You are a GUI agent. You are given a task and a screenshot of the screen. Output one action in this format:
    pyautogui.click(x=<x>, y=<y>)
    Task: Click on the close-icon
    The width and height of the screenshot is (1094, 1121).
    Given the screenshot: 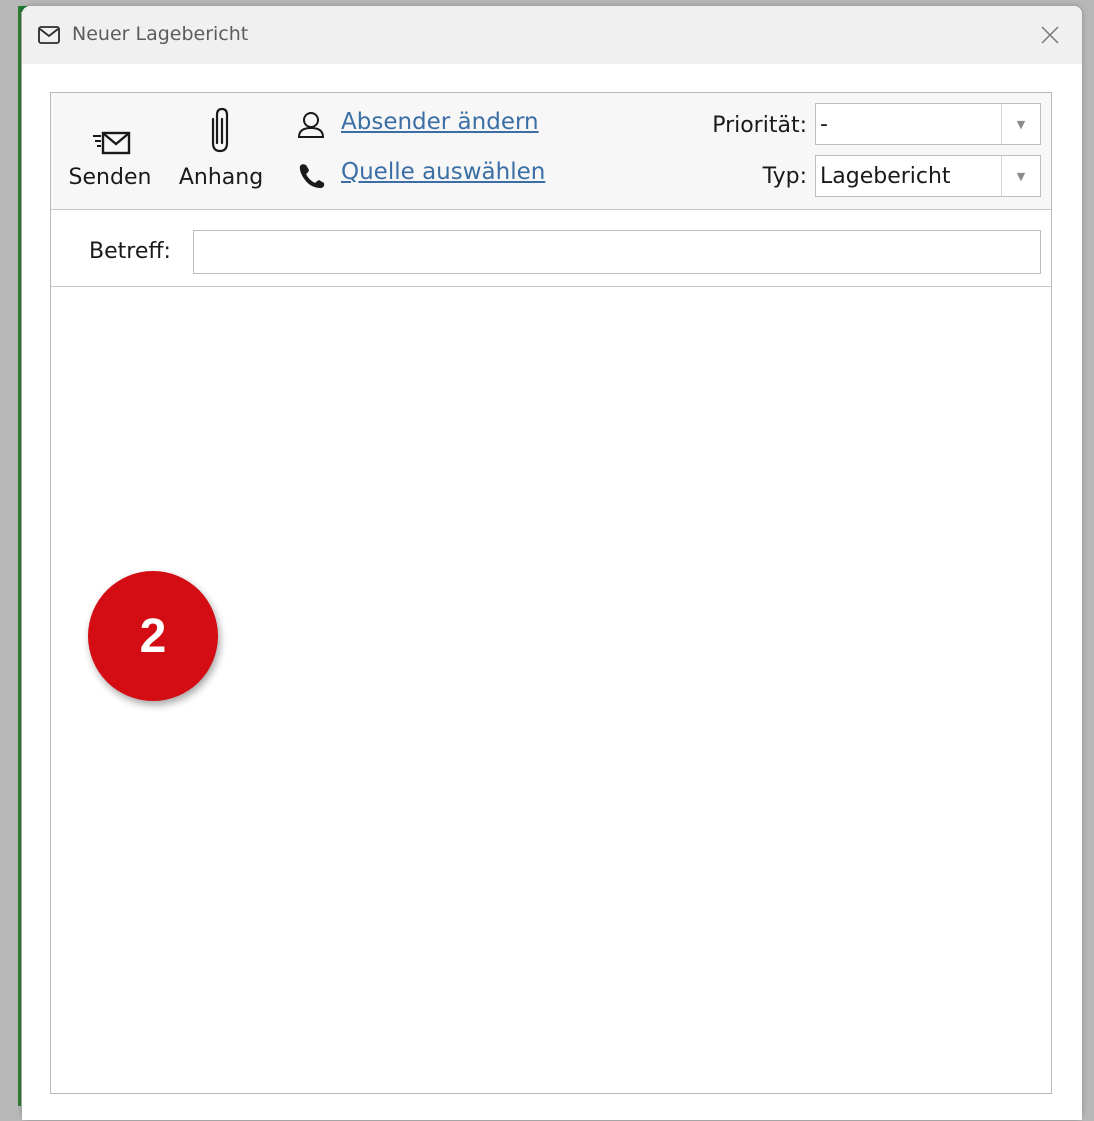 What is the action you would take?
    pyautogui.click(x=1050, y=35)
    